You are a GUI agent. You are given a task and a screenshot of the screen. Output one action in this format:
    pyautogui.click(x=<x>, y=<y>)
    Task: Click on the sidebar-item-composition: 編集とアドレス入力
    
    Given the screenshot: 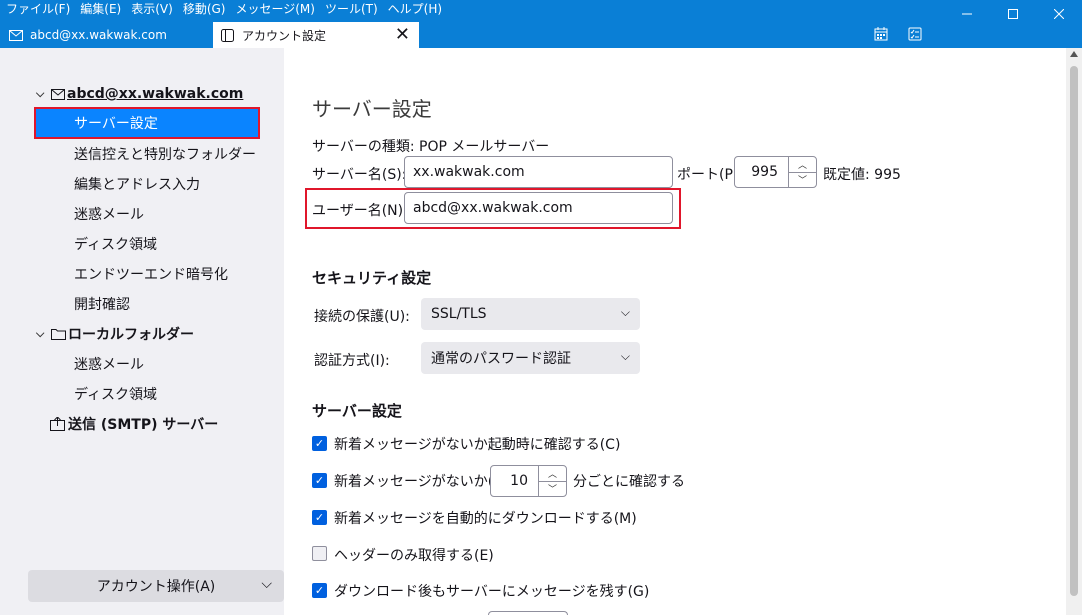 What is the action you would take?
    pyautogui.click(x=142, y=184)
    